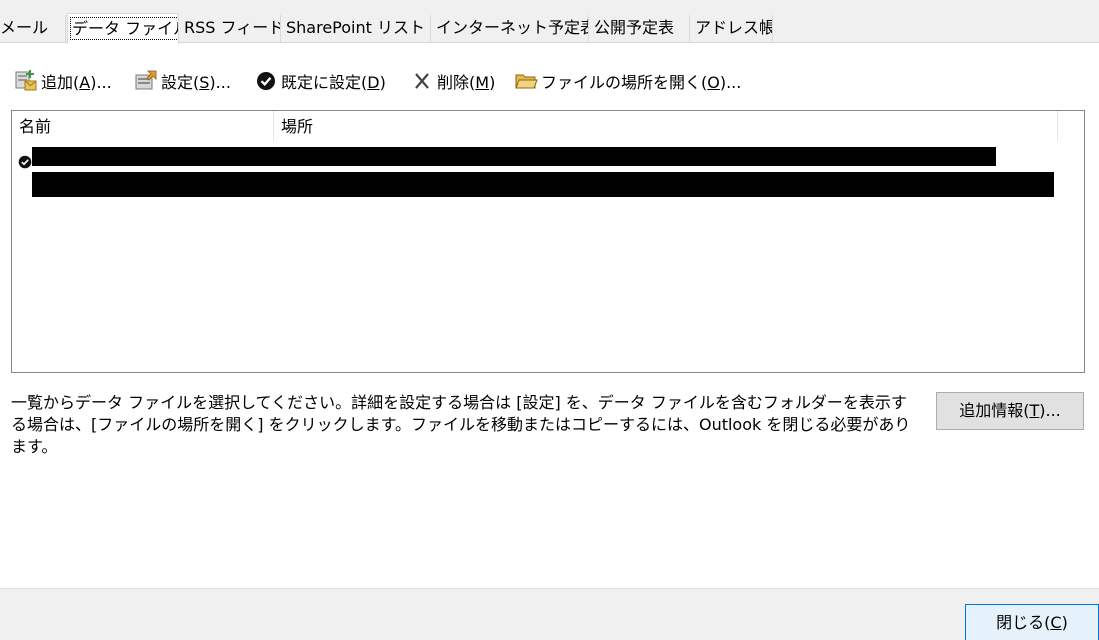 The width and height of the screenshot is (1099, 640). I want to click on add-data-file-icon, so click(26, 81).